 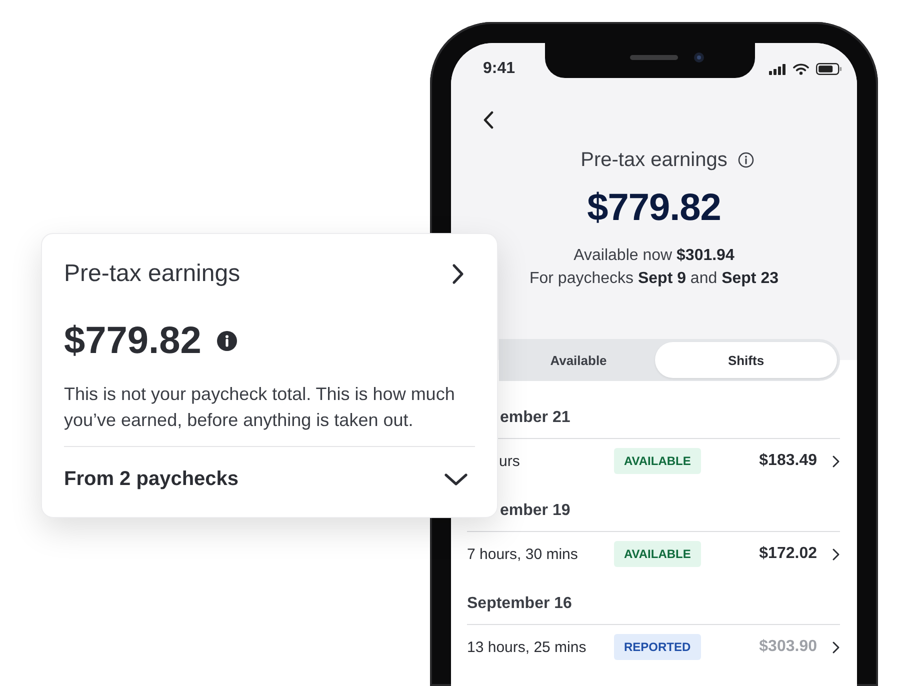 I want to click on earnings-title: Pre-tax earnings, so click(x=654, y=160).